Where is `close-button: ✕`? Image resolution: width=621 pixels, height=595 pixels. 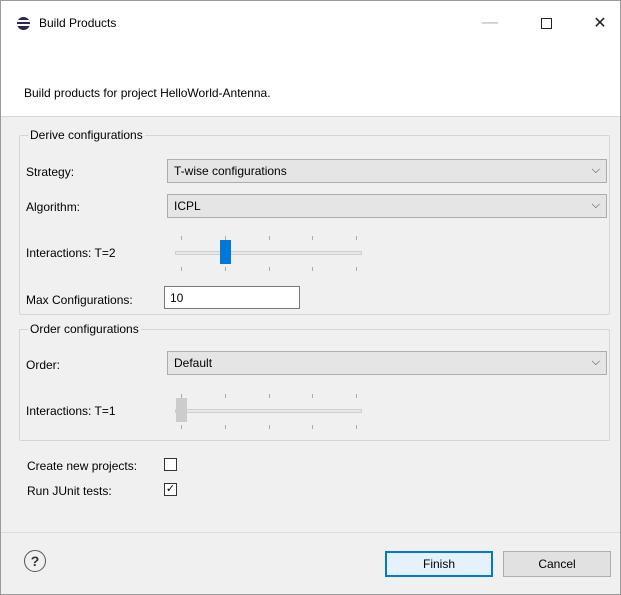
close-button: ✕ is located at coordinates (599, 23).